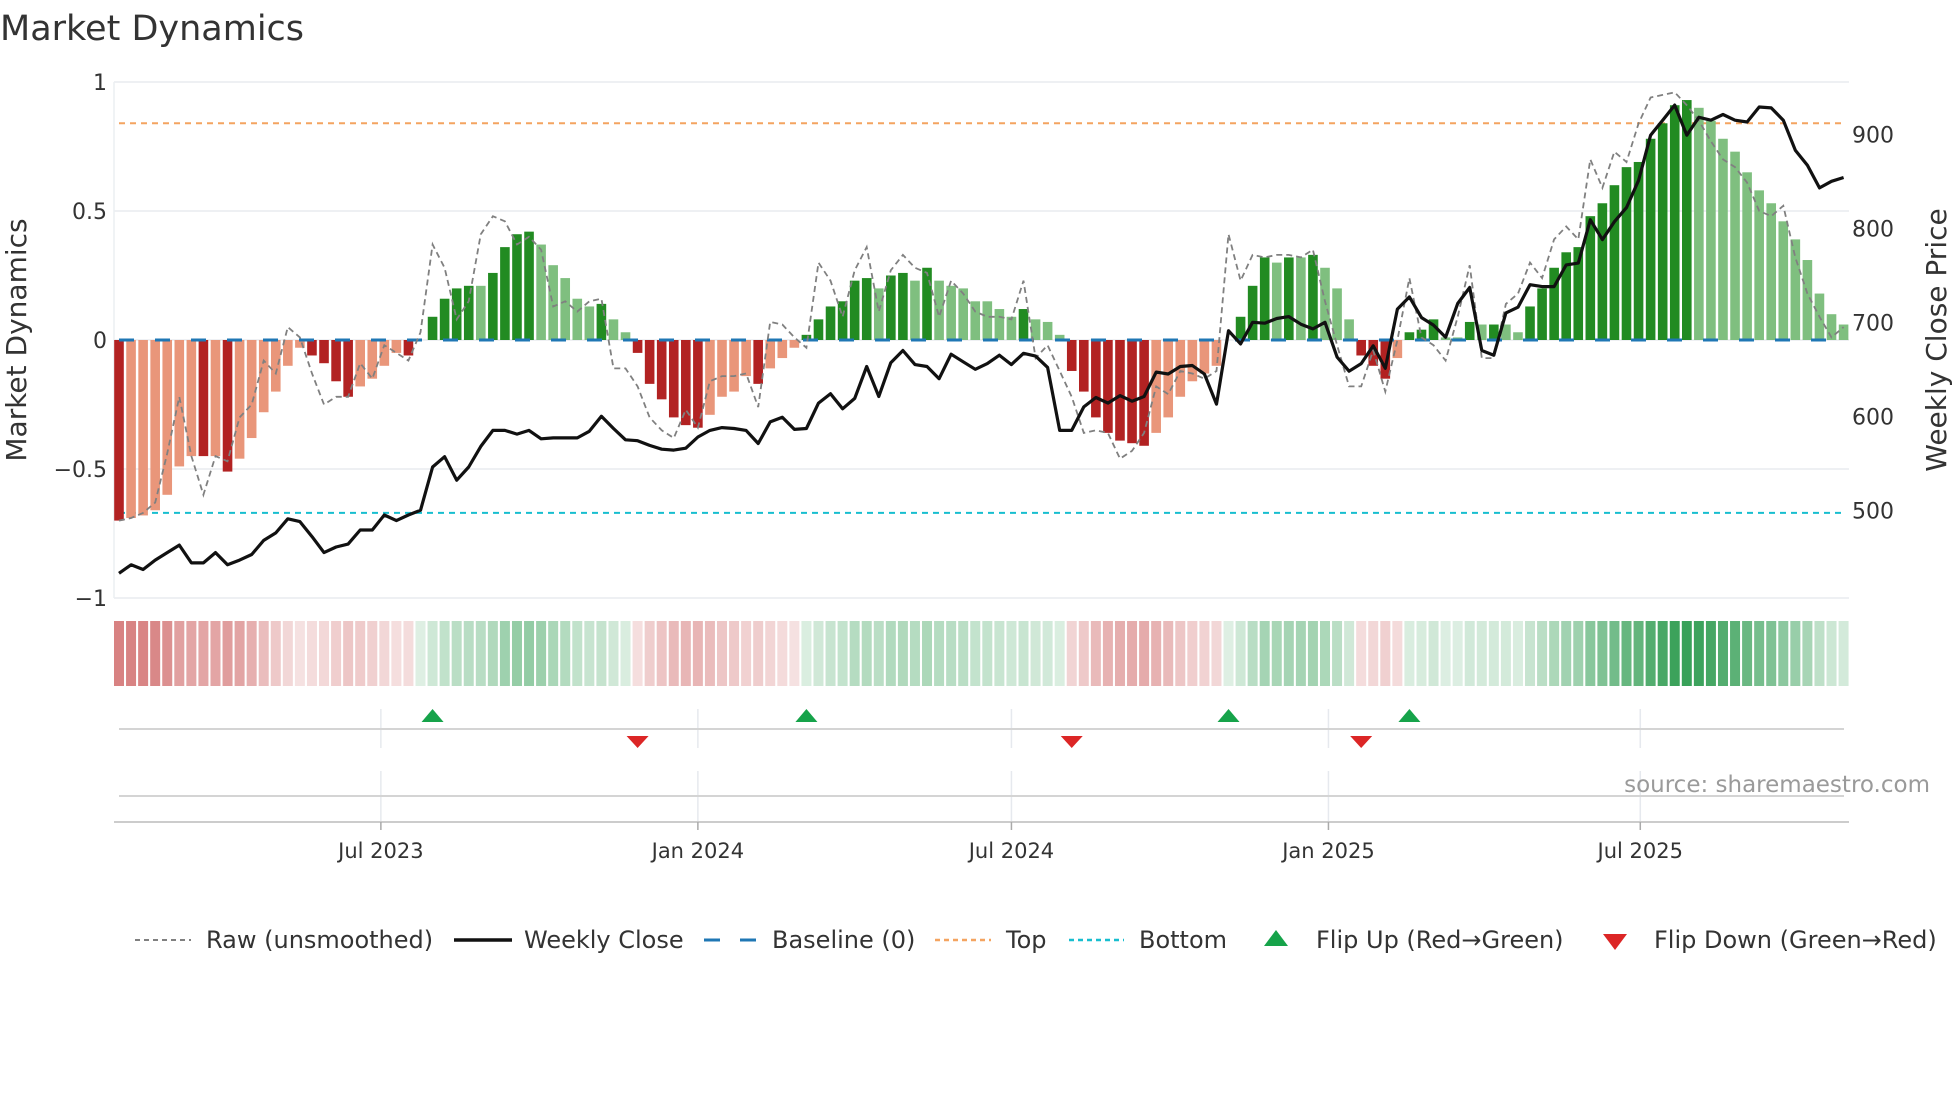 The width and height of the screenshot is (1960, 1102). What do you see at coordinates (16, 339) in the screenshot?
I see `left-axis-title: Market Dynamics` at bounding box center [16, 339].